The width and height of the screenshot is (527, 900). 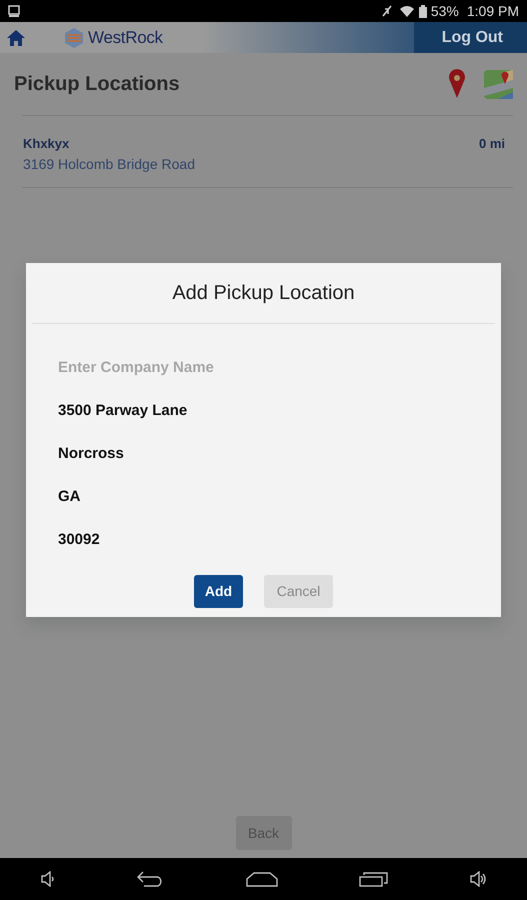 What do you see at coordinates (74, 37) in the screenshot?
I see `logo-icon` at bounding box center [74, 37].